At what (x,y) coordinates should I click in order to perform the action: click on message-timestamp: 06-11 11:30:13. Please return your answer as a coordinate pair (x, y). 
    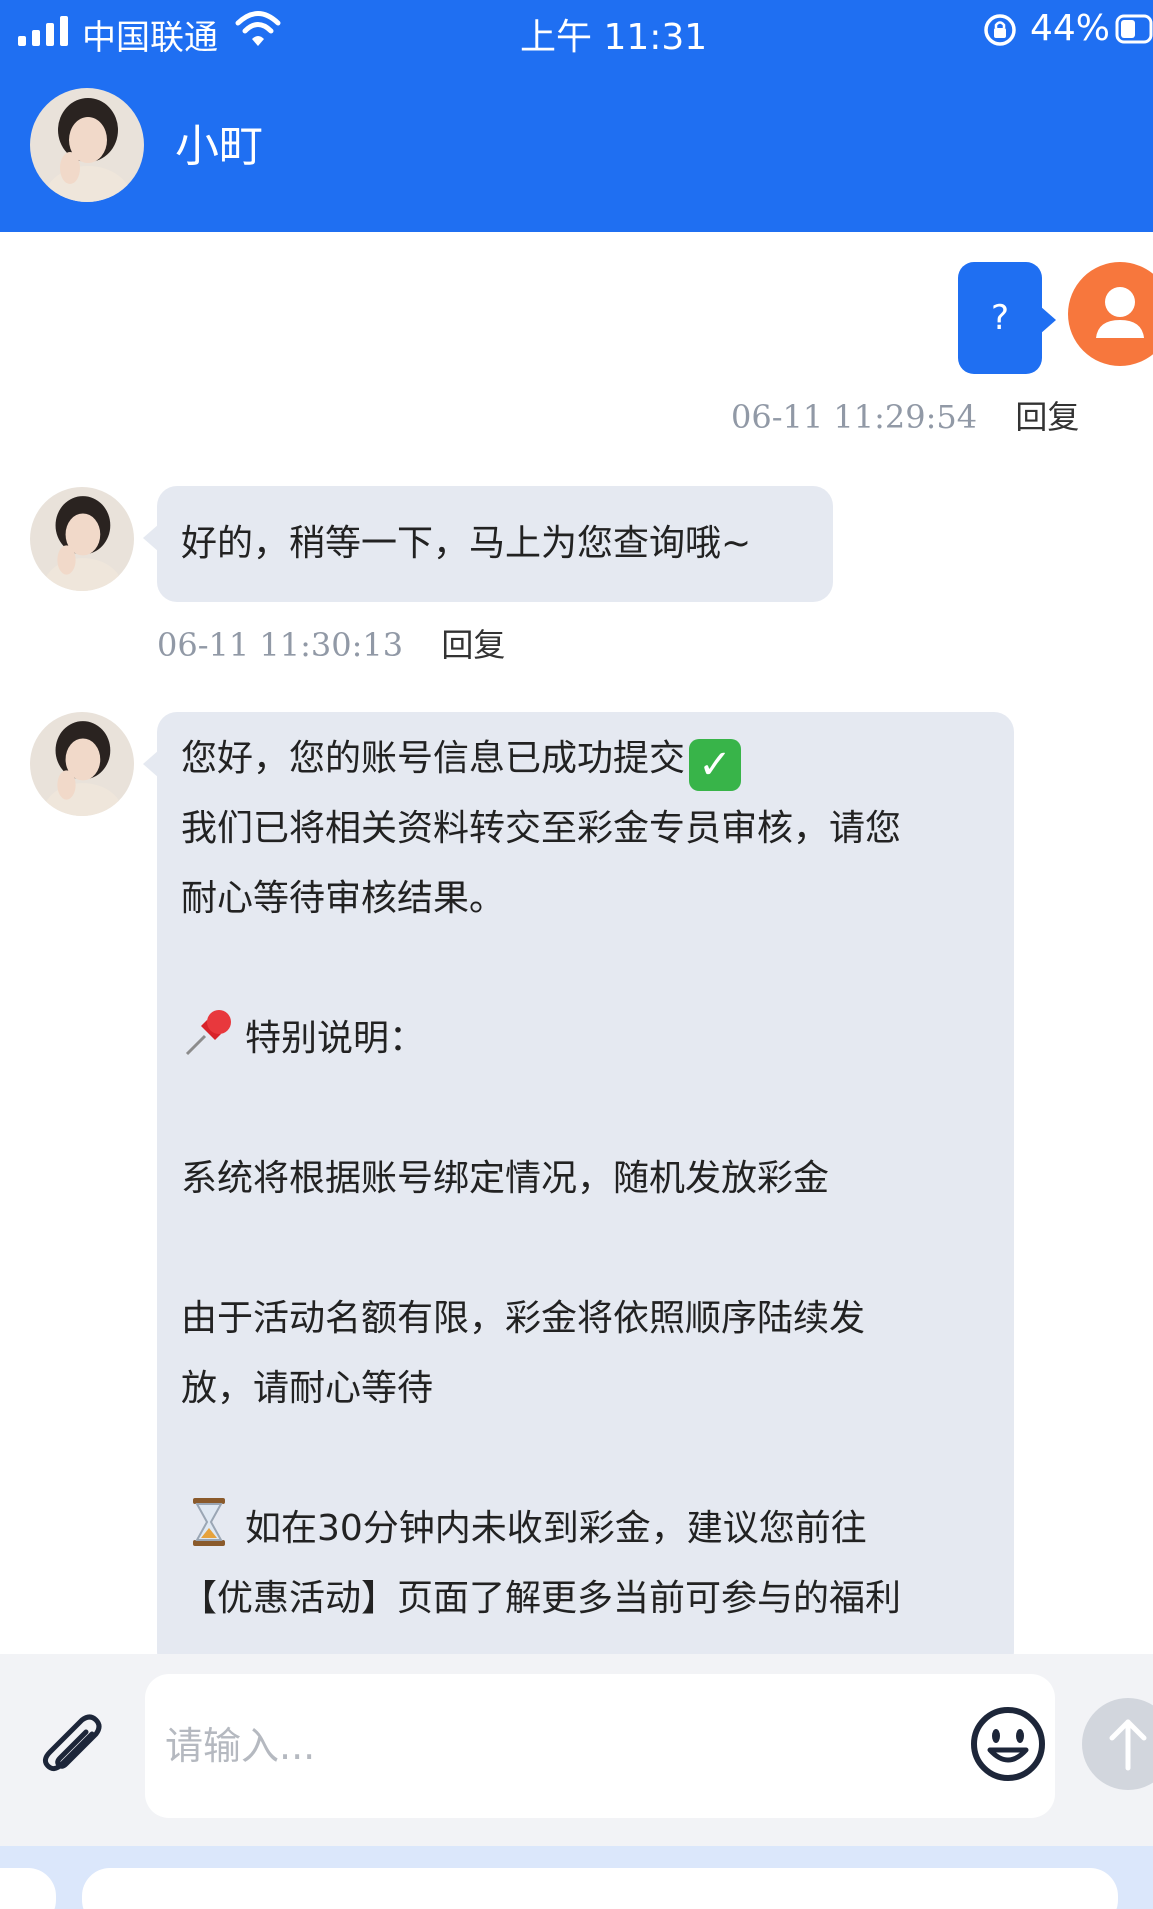
    Looking at the image, I should click on (280, 645).